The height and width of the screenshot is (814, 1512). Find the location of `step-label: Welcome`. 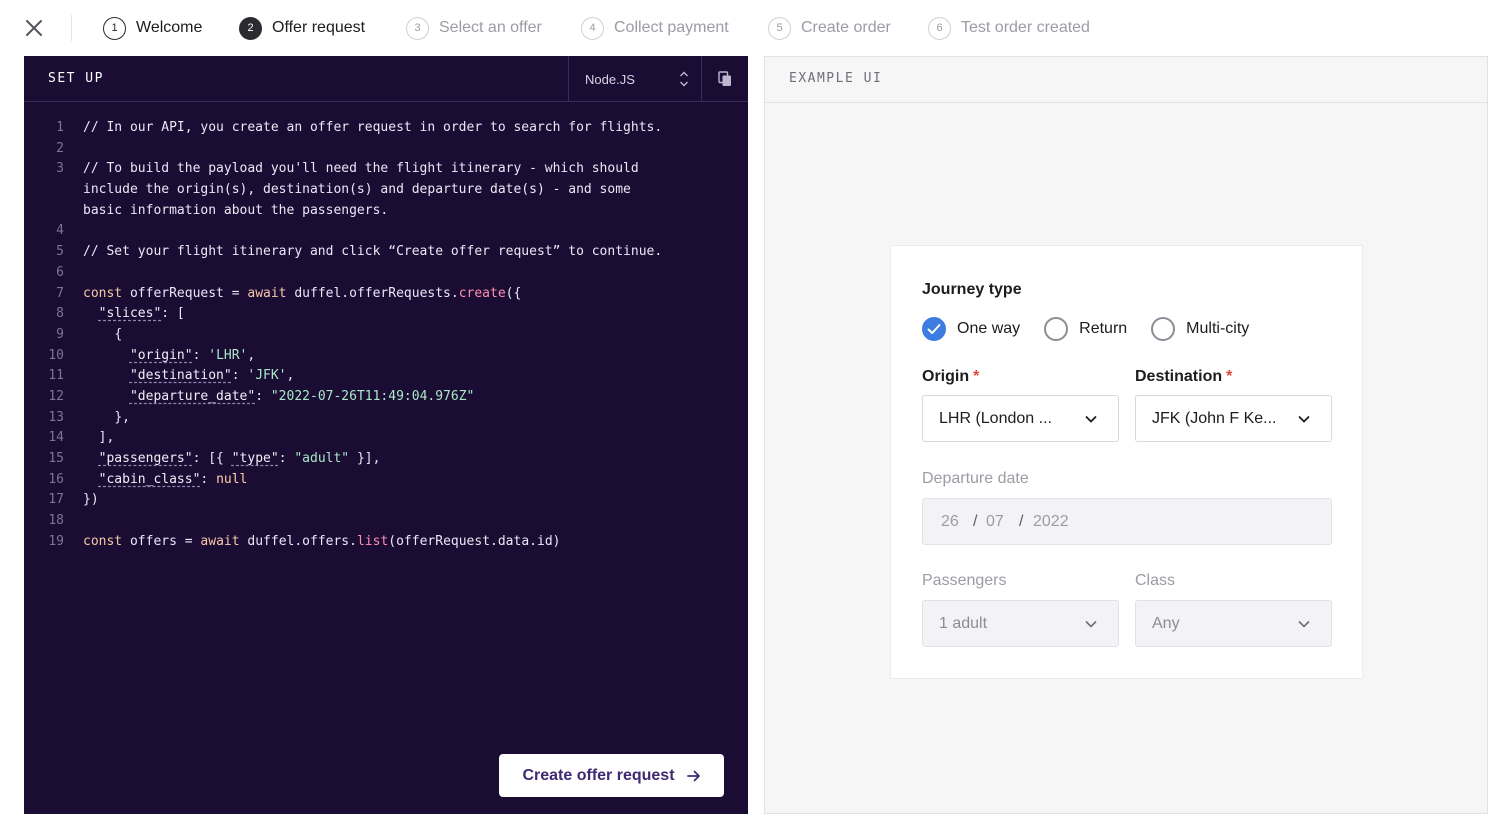

step-label: Welcome is located at coordinates (169, 27).